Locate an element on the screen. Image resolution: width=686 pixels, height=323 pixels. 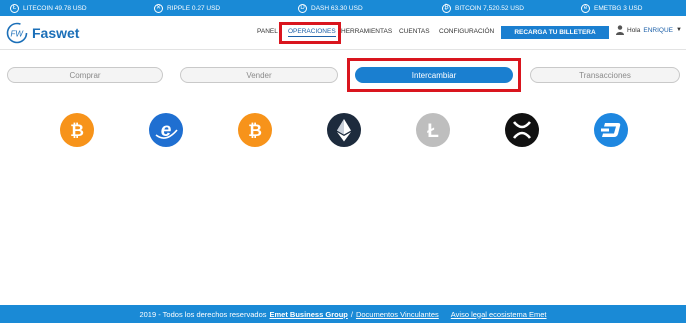
tab-comprar: Comprar is located at coordinates (85, 75).